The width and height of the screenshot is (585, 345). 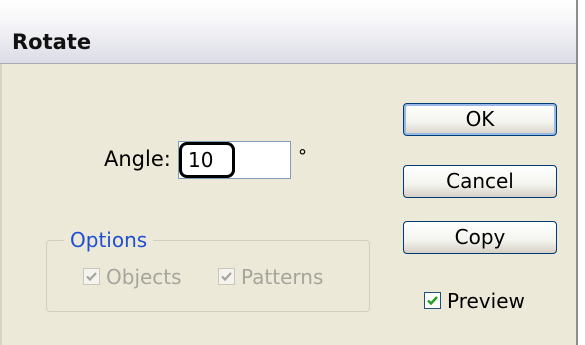 I want to click on objects-checkbox, so click(x=91, y=276).